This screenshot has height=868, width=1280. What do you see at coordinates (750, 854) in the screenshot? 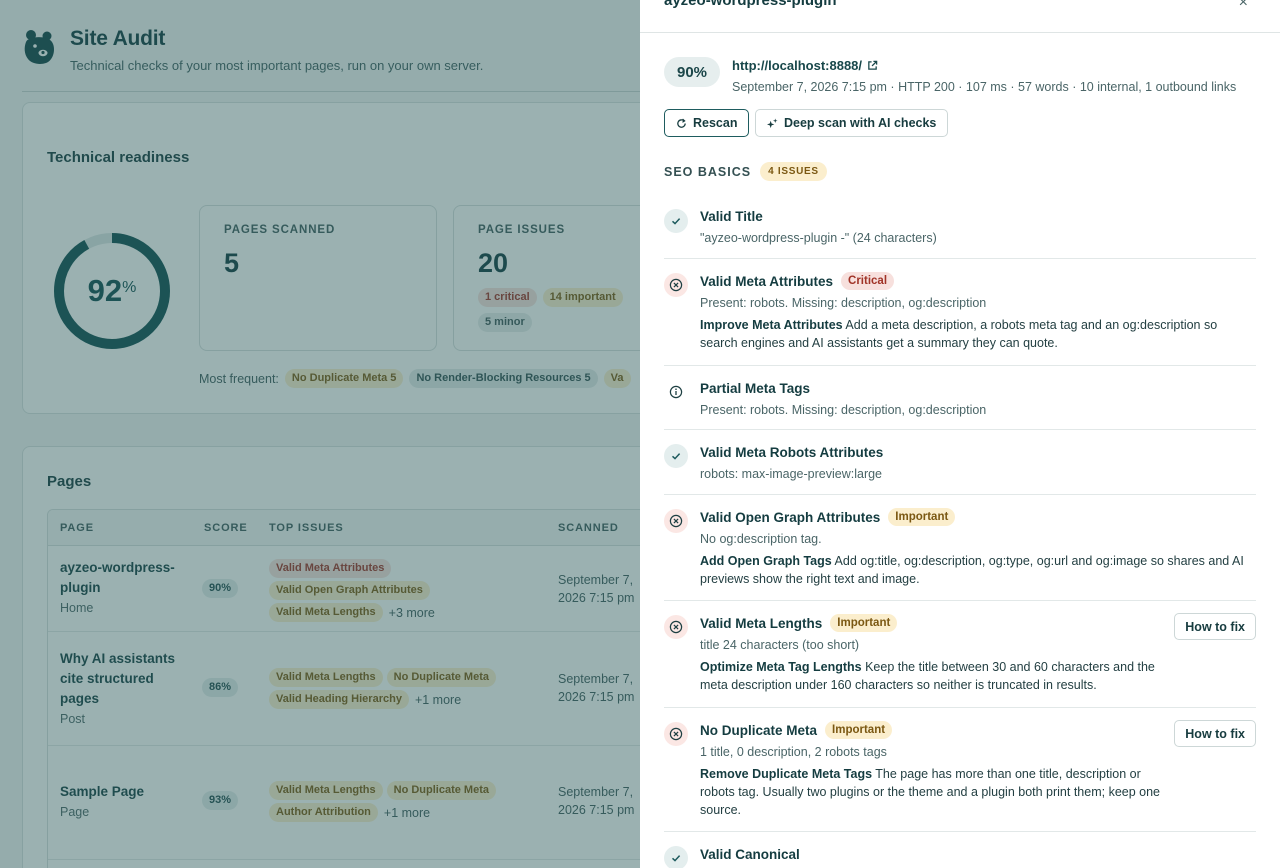
I see `check-name: Valid Canonical` at bounding box center [750, 854].